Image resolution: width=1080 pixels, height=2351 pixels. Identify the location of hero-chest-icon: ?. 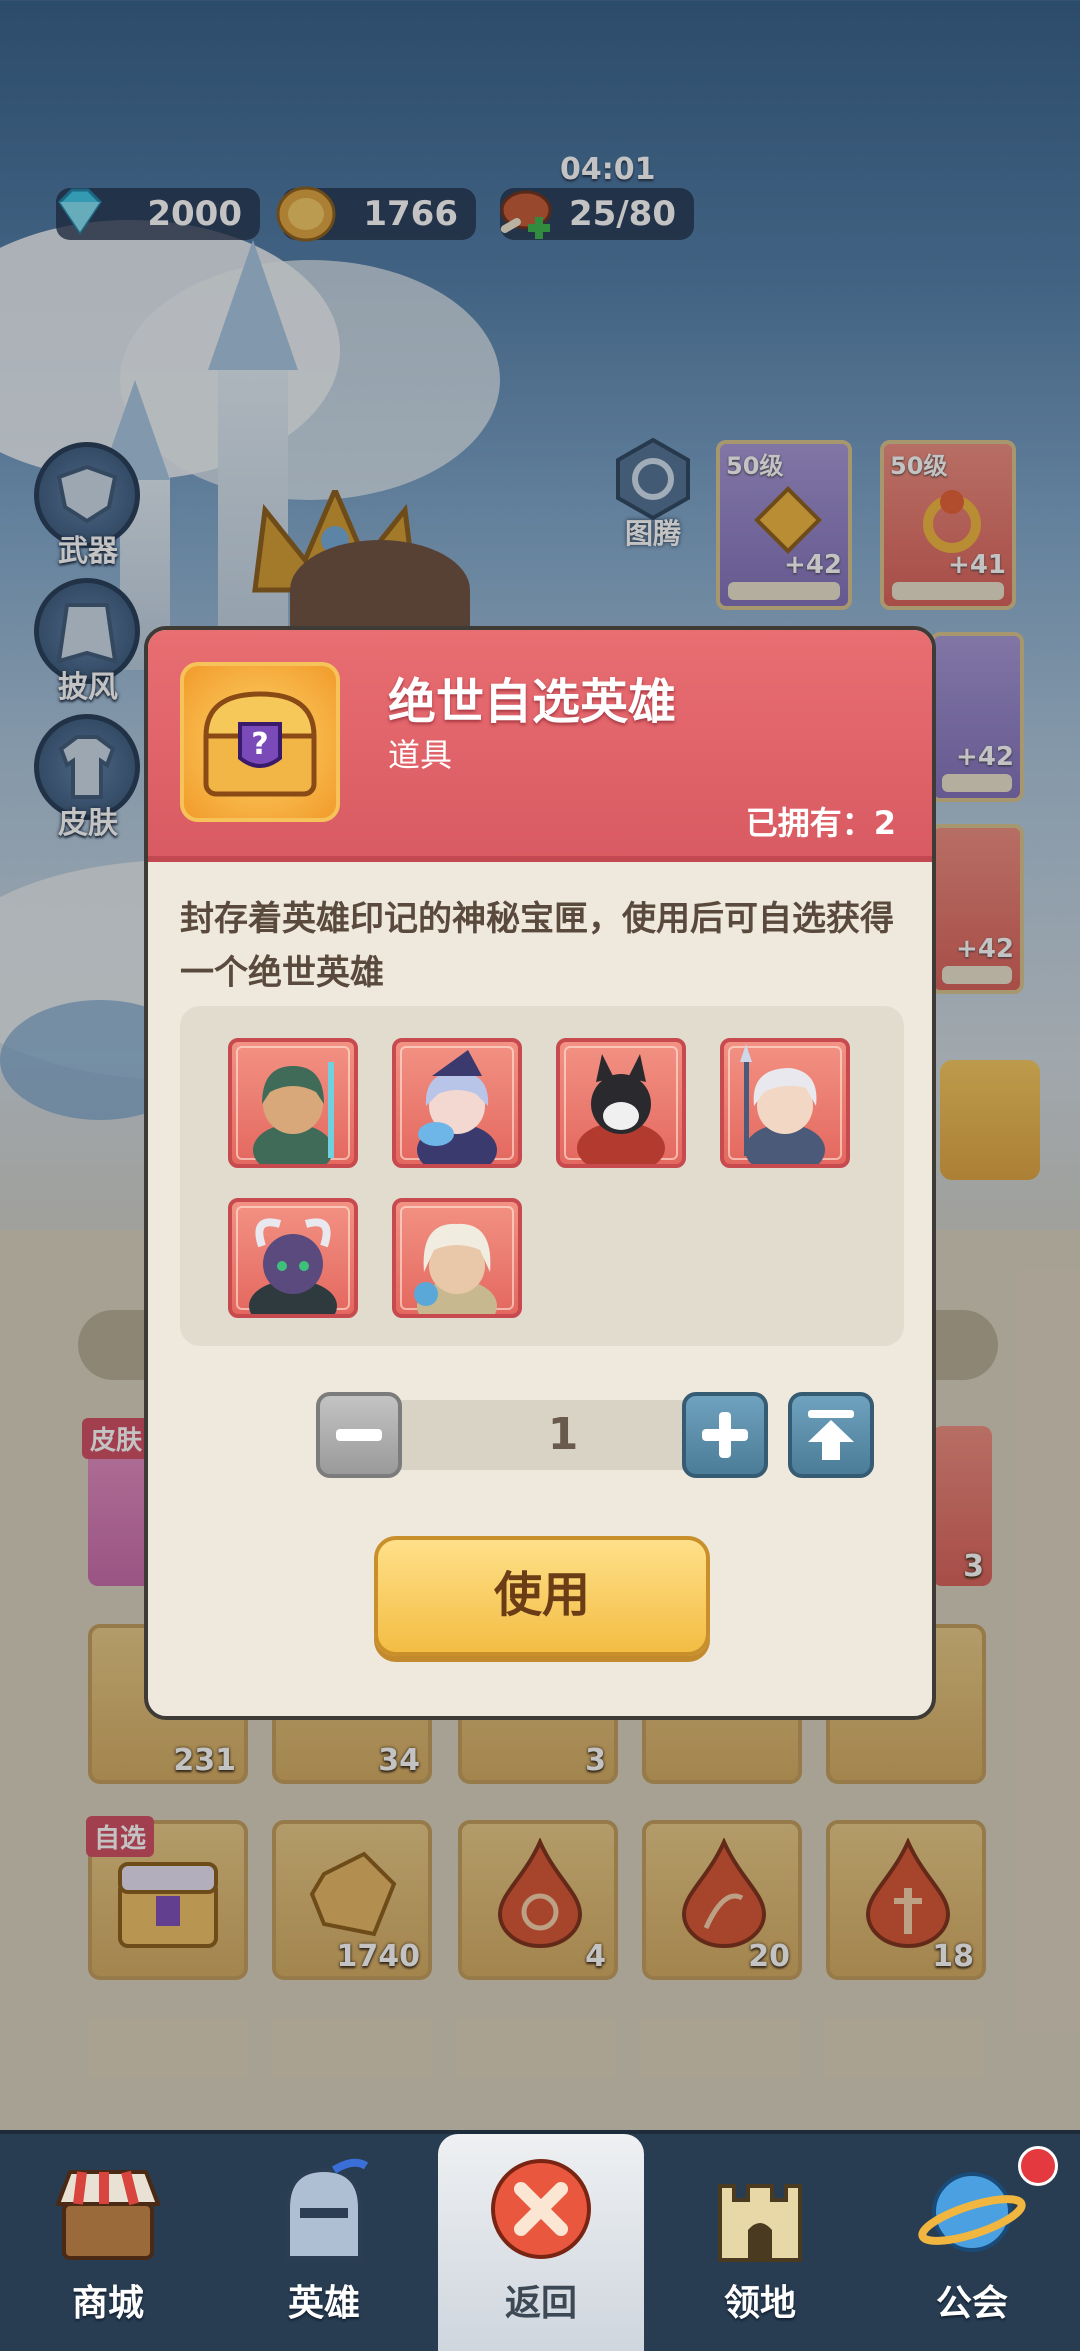
(260, 744).